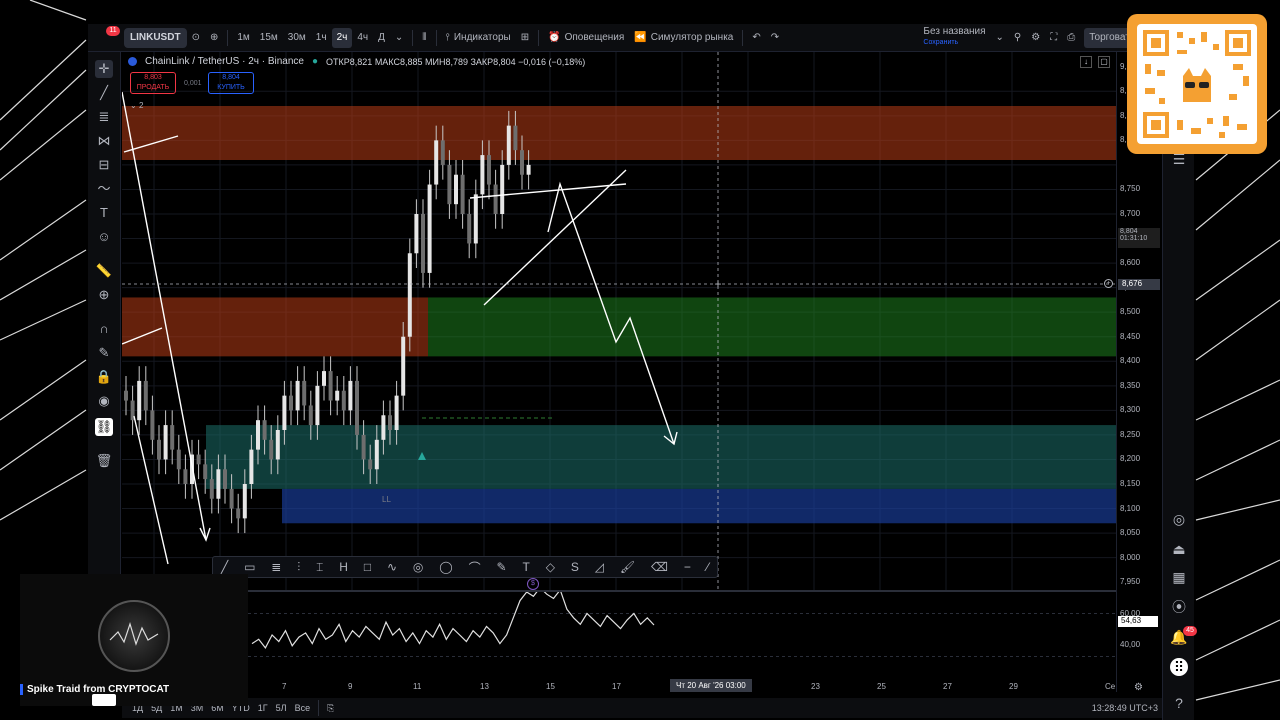  Describe the element at coordinates (708, 567) in the screenshot. I see `wand-icon: ⁄` at that location.